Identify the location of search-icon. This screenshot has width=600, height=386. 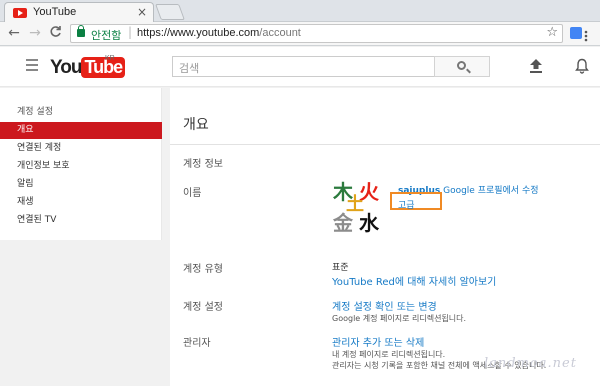
(461, 65).